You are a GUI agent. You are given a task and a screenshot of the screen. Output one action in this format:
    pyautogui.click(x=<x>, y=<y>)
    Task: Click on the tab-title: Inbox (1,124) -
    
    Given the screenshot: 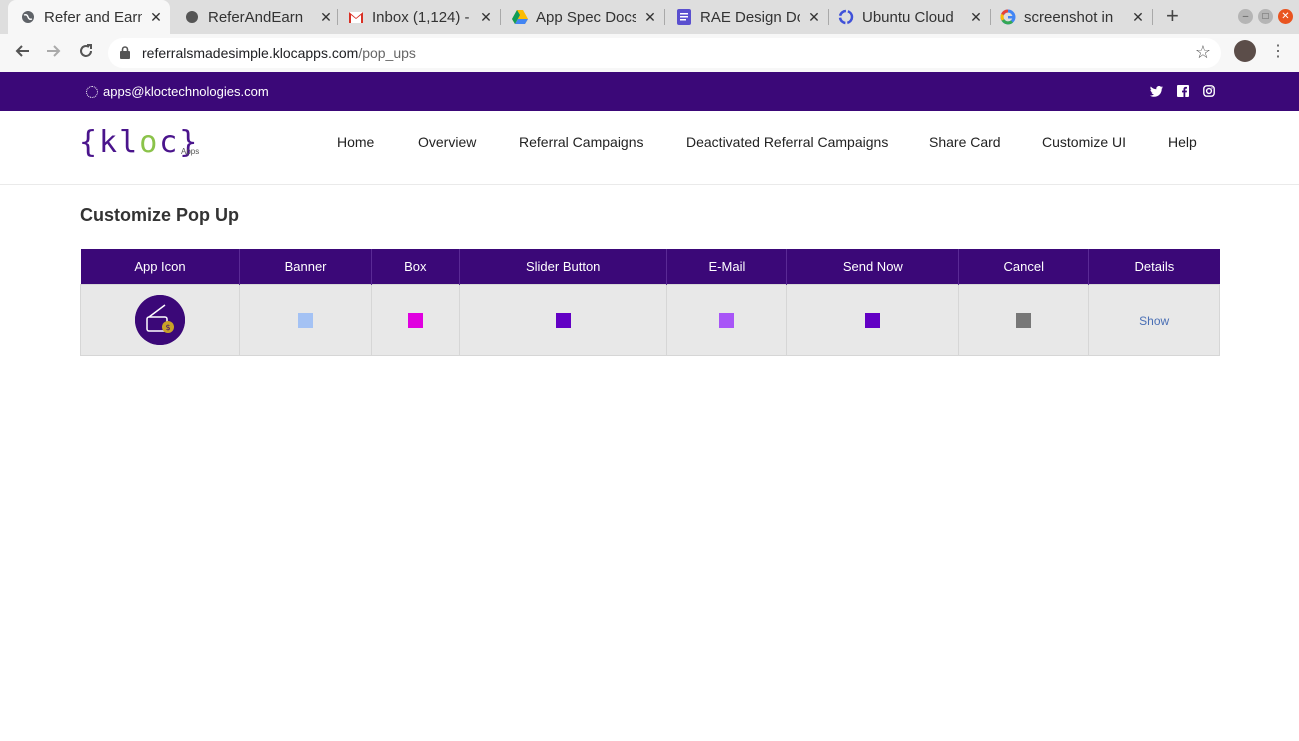 What is the action you would take?
    pyautogui.click(x=421, y=17)
    